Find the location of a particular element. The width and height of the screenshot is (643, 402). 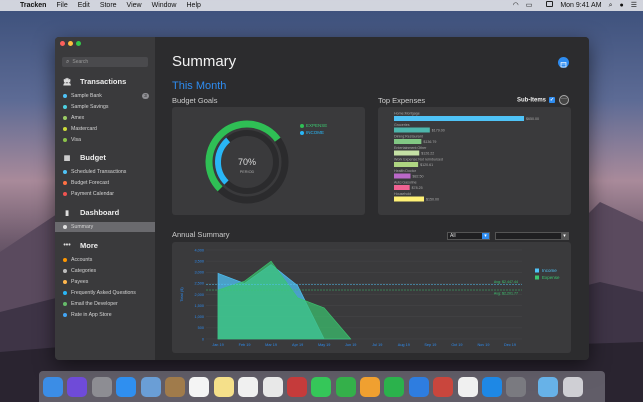

sidebar-item-sample-bank: Sample Bank 3 is located at coordinates (108, 96).